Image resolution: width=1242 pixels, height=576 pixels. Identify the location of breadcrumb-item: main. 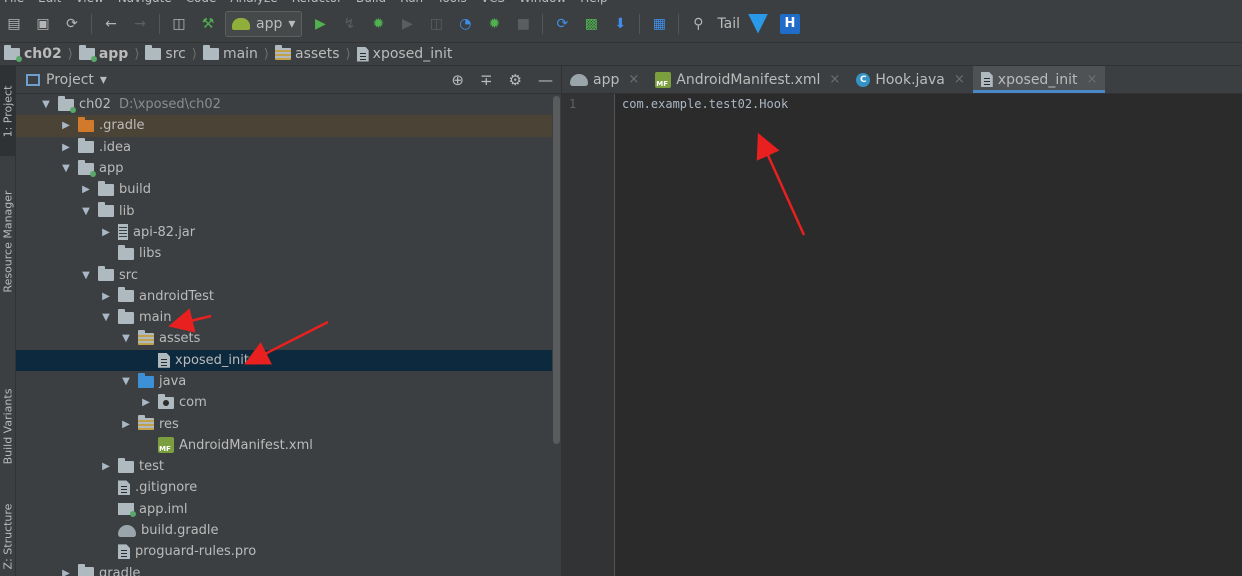
(230, 53).